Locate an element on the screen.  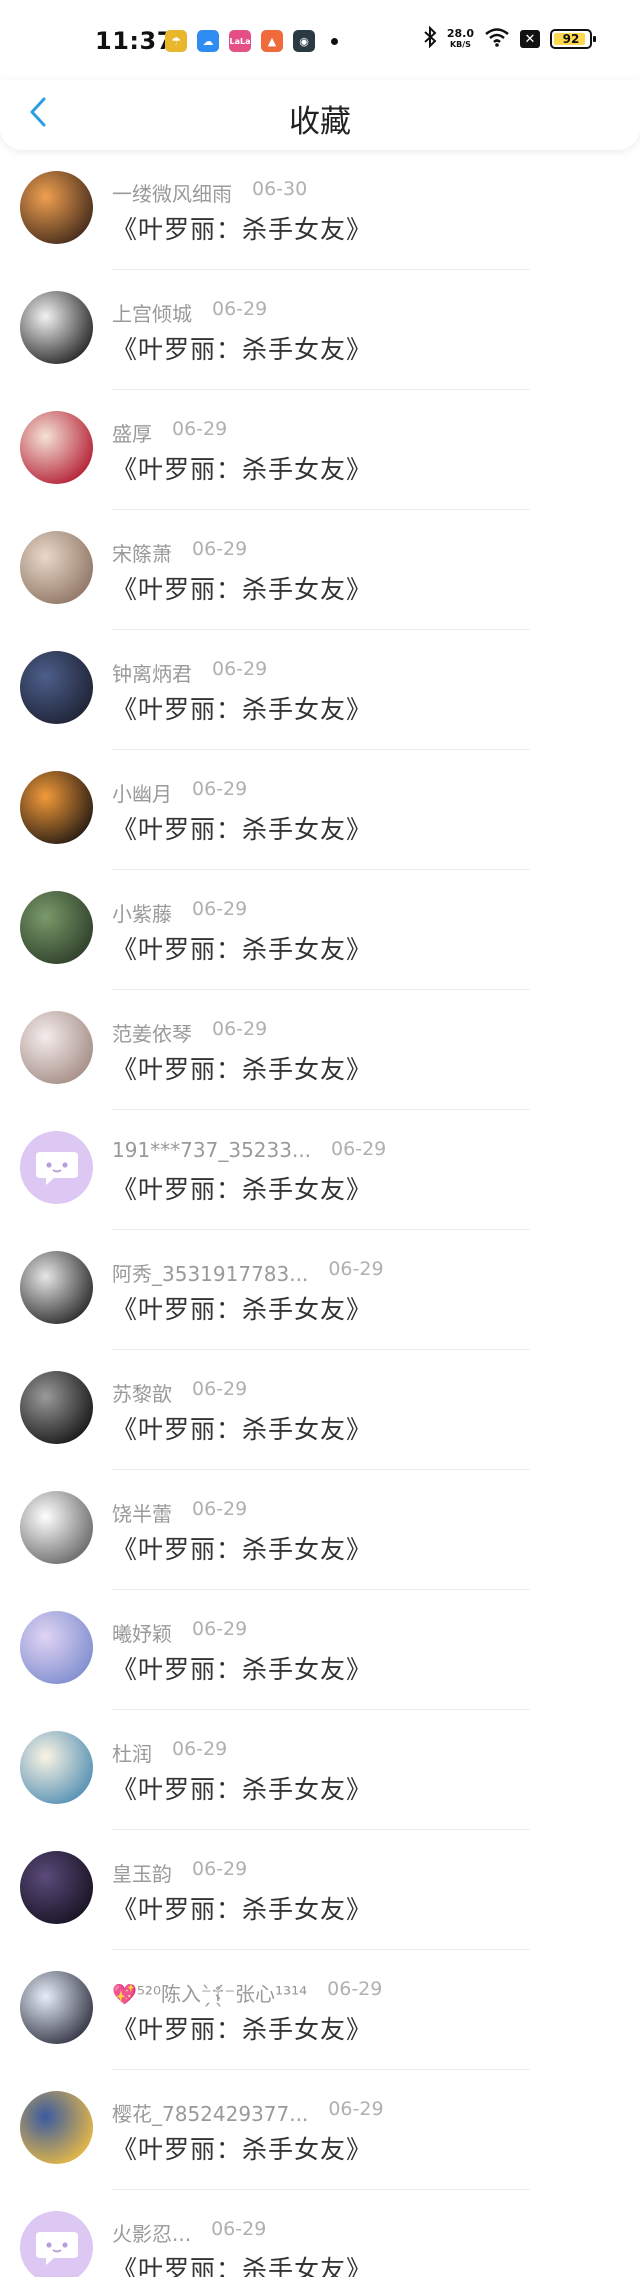
list-item: 饶半蕾 06-29 《叶罗丽：杀手女友》 is located at coordinates (320, 1530).